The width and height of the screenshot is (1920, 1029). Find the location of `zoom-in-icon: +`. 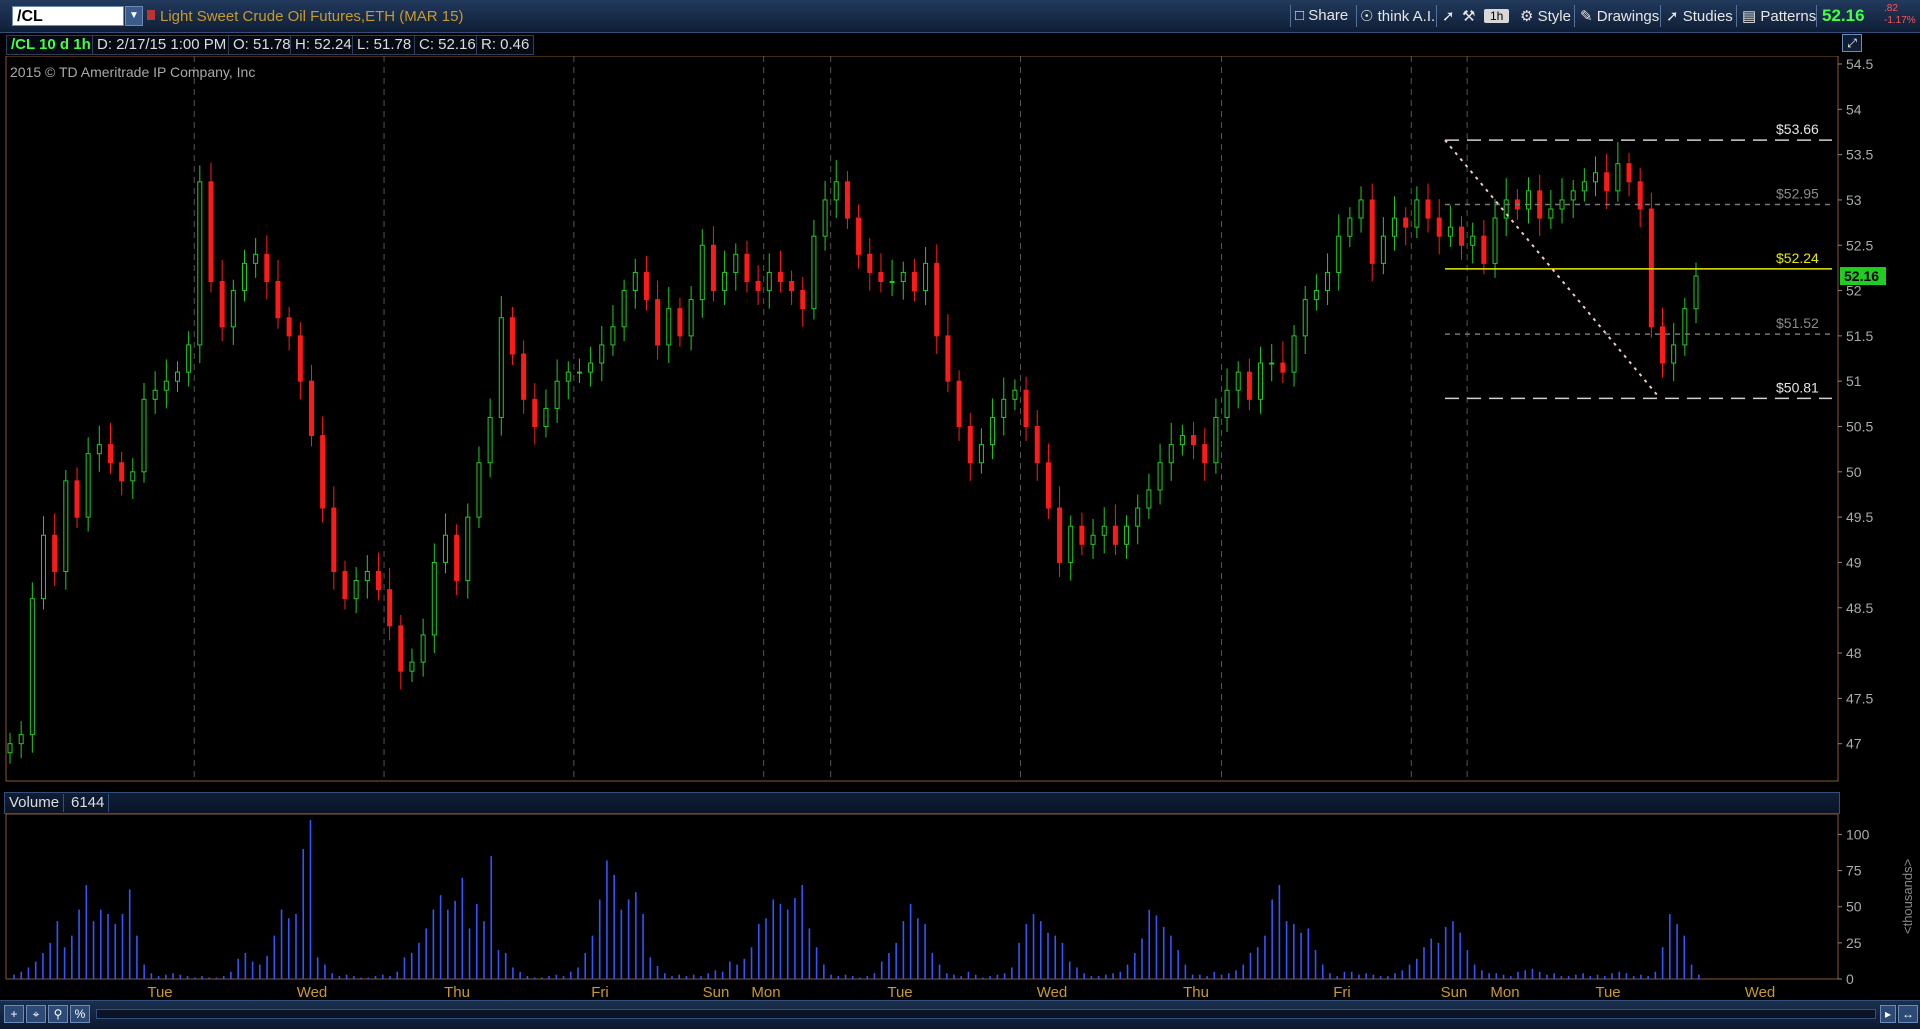

zoom-in-icon: + is located at coordinates (14, 1014).